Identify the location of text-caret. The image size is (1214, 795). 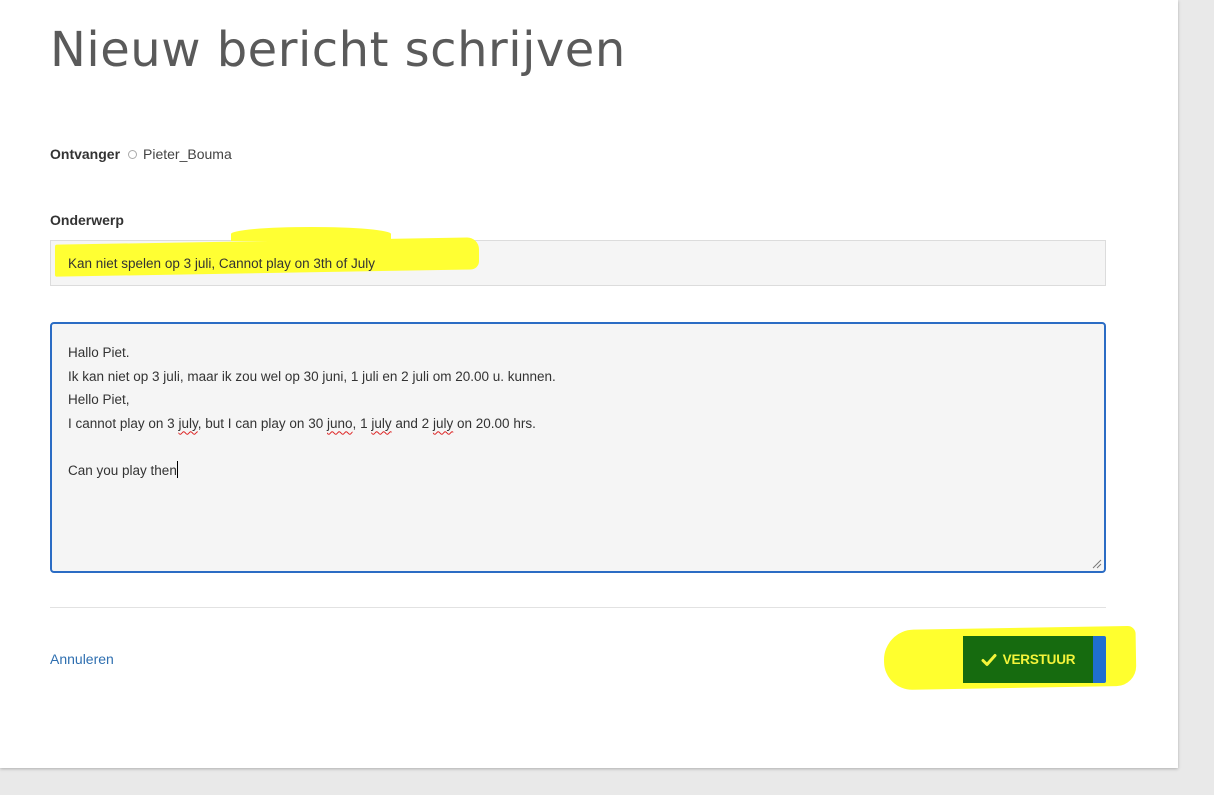
(177, 469).